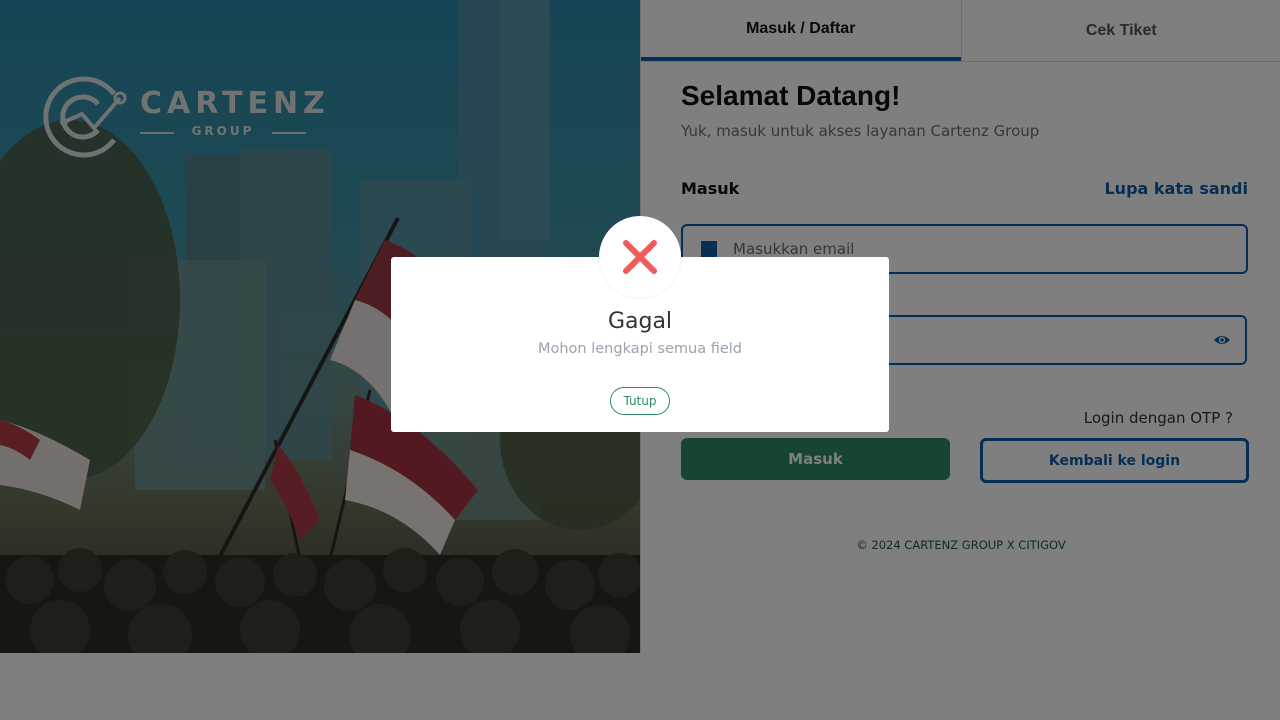 The width and height of the screenshot is (1280, 720). I want to click on error-x-icon, so click(640, 257).